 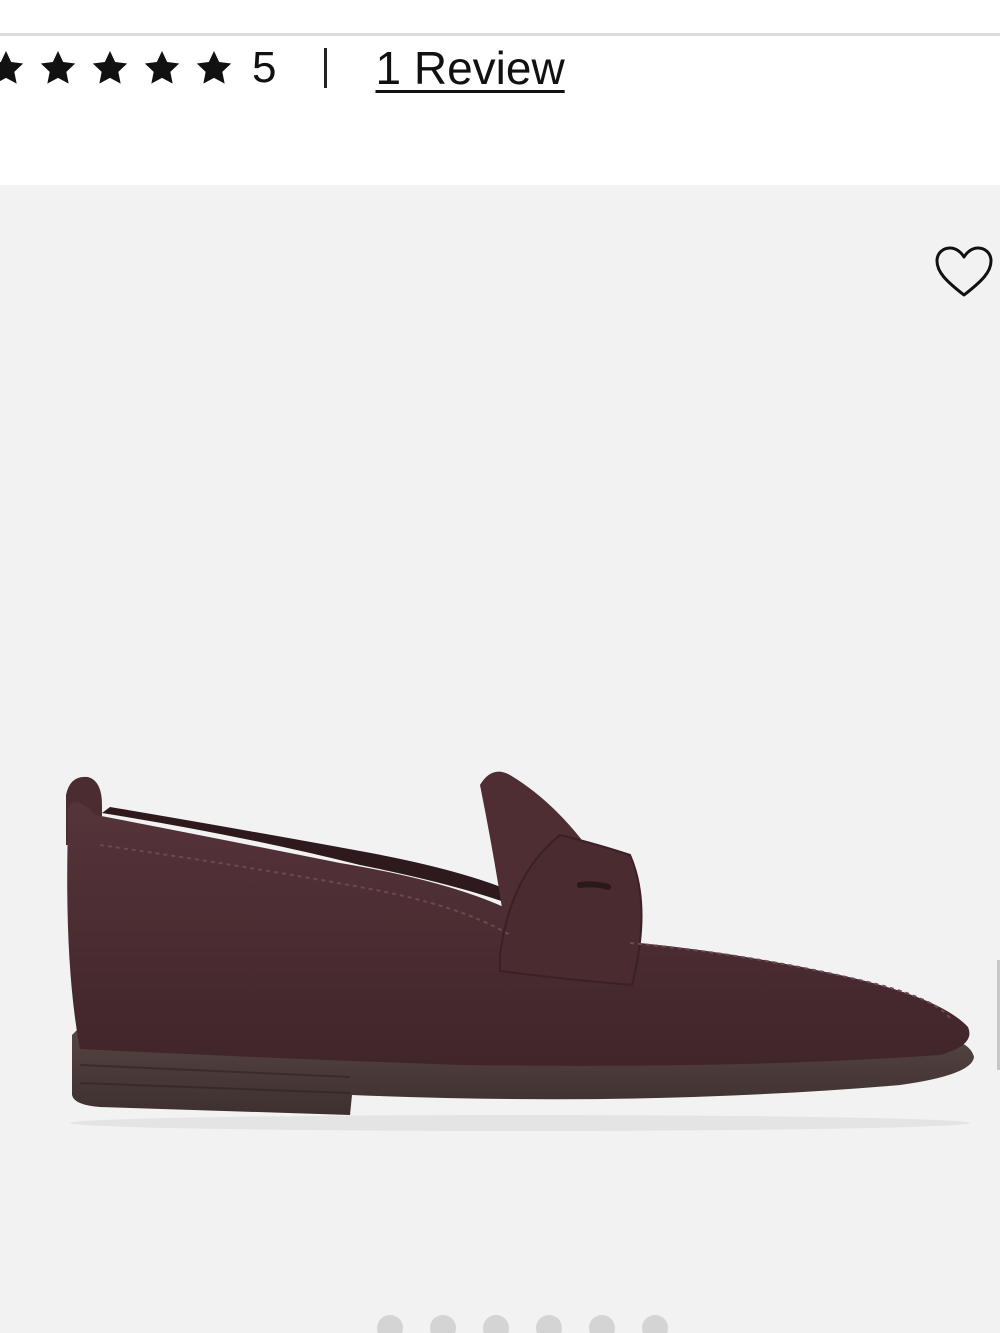 What do you see at coordinates (282, 68) in the screenshot?
I see `rating-summary: 5 1 Review` at bounding box center [282, 68].